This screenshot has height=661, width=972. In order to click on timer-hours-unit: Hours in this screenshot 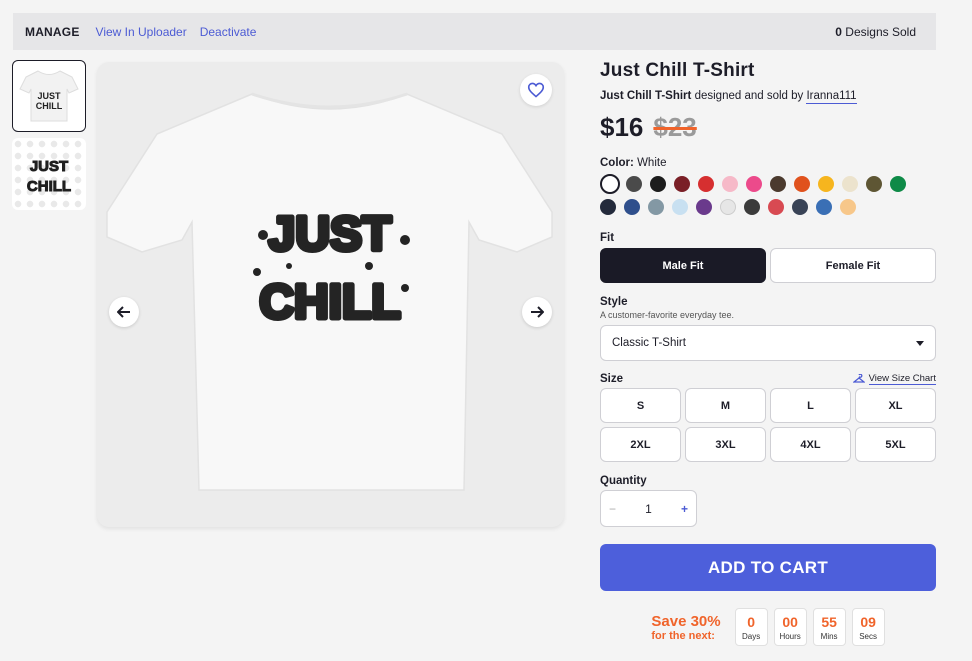, I will do `click(790, 636)`.